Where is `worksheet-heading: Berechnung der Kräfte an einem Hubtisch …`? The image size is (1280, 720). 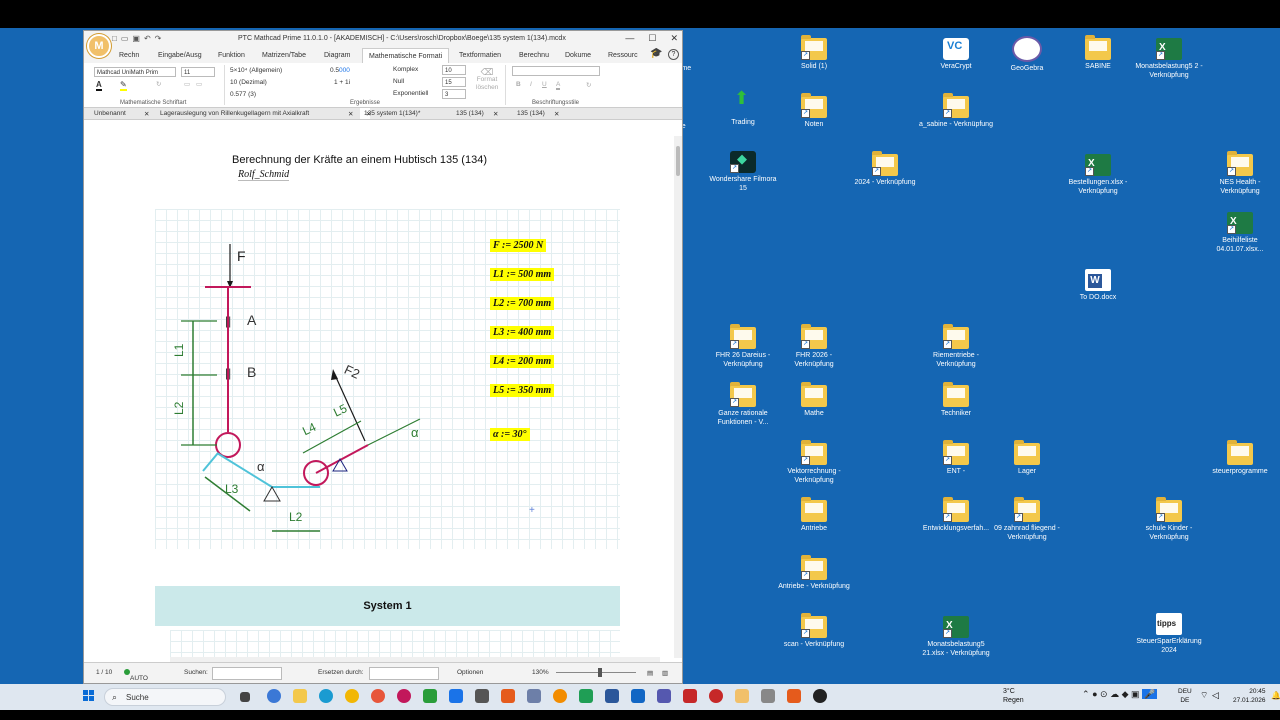
worksheet-heading: Berechnung der Kräfte an einem Hubtisch … is located at coordinates (359, 160).